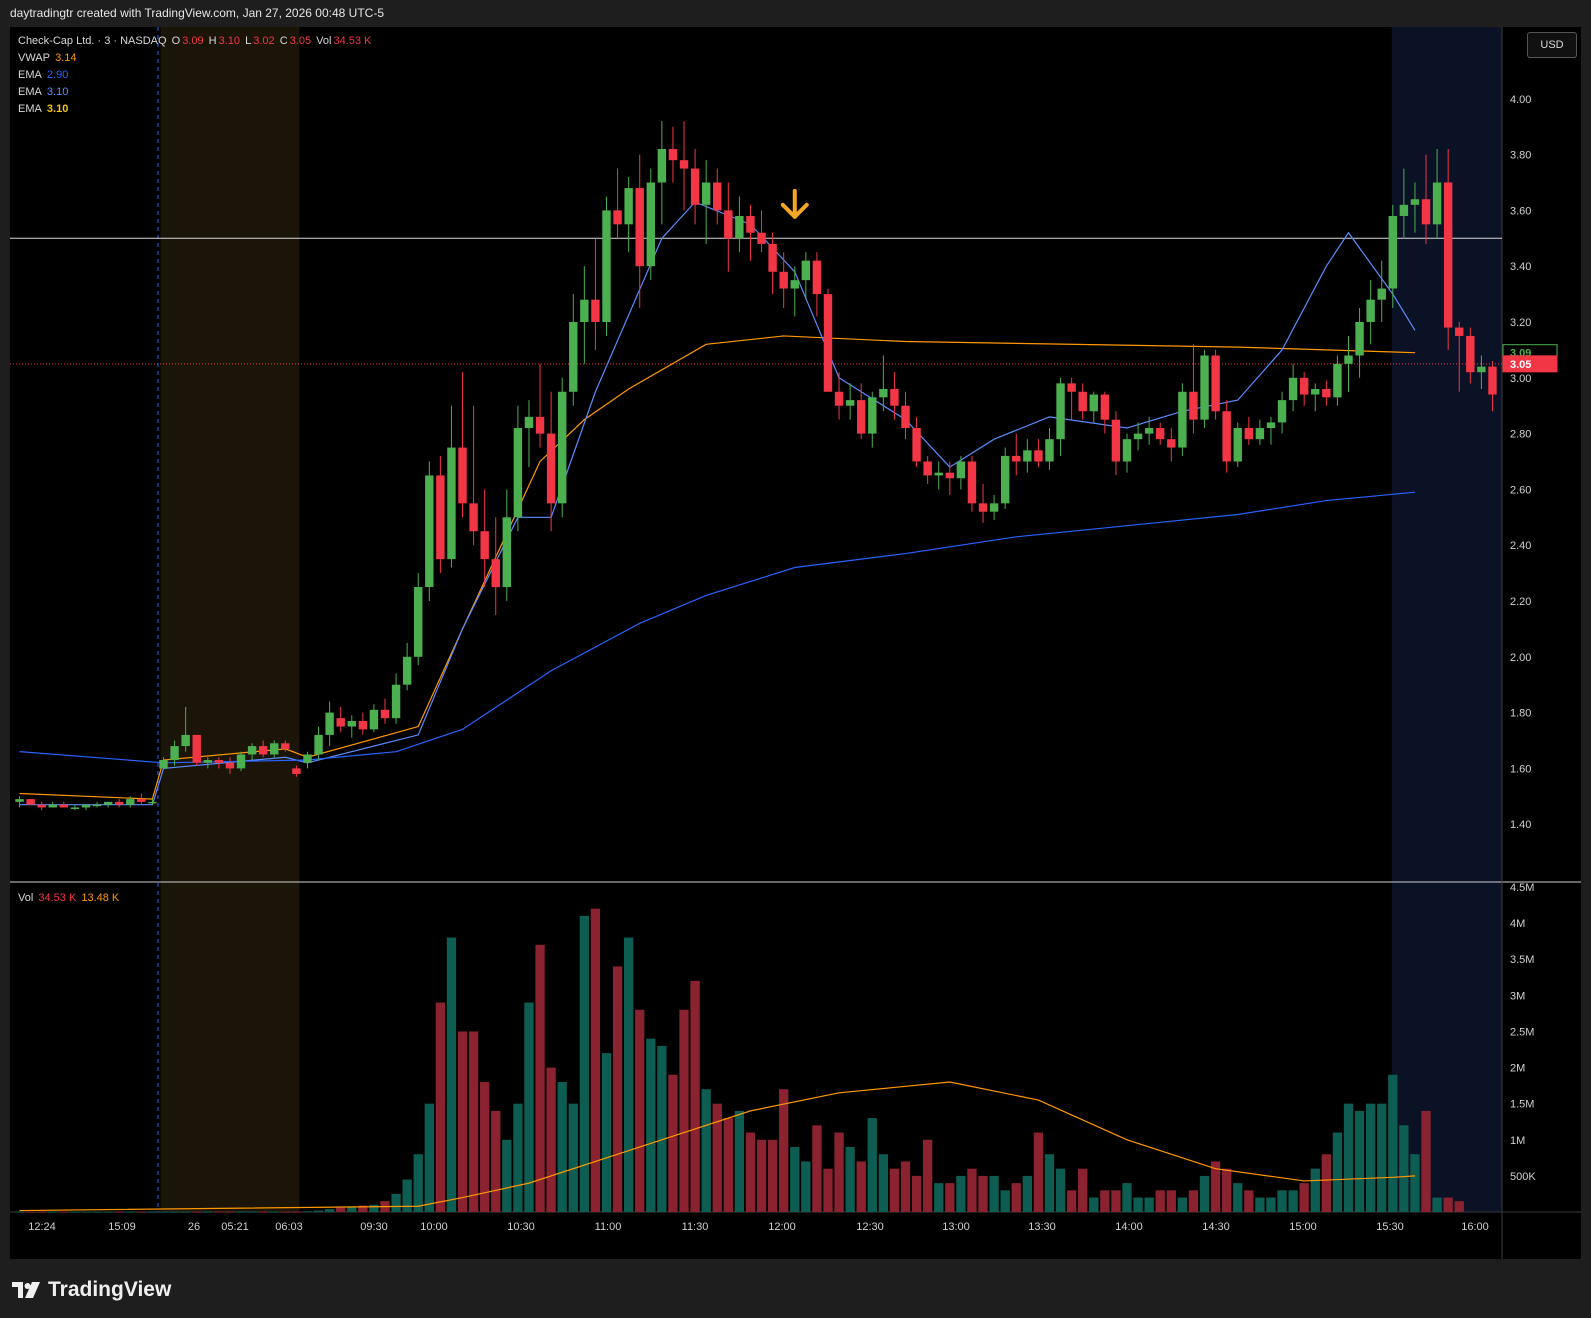 The image size is (1591, 1318). I want to click on time-tick-label: 11:30, so click(695, 1227).